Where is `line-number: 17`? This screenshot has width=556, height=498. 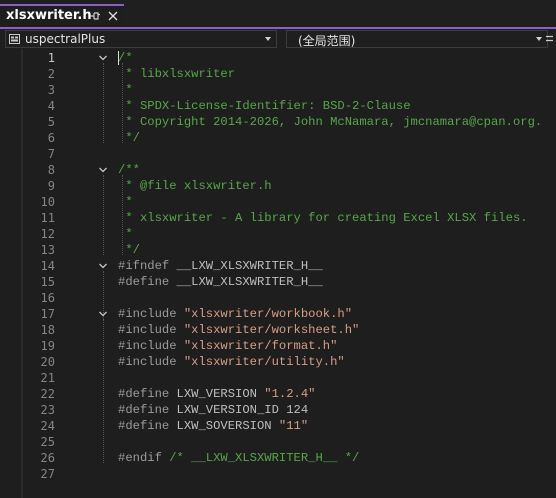 line-number: 17 is located at coordinates (47, 314).